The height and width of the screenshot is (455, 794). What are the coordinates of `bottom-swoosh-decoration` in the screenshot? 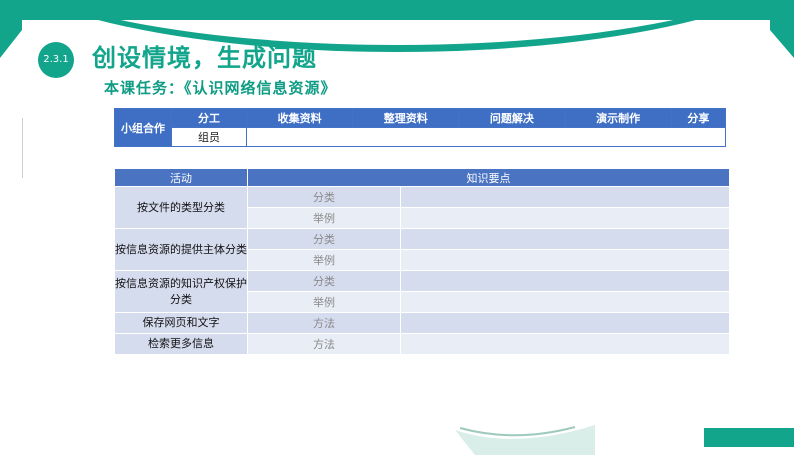 It's located at (525, 440).